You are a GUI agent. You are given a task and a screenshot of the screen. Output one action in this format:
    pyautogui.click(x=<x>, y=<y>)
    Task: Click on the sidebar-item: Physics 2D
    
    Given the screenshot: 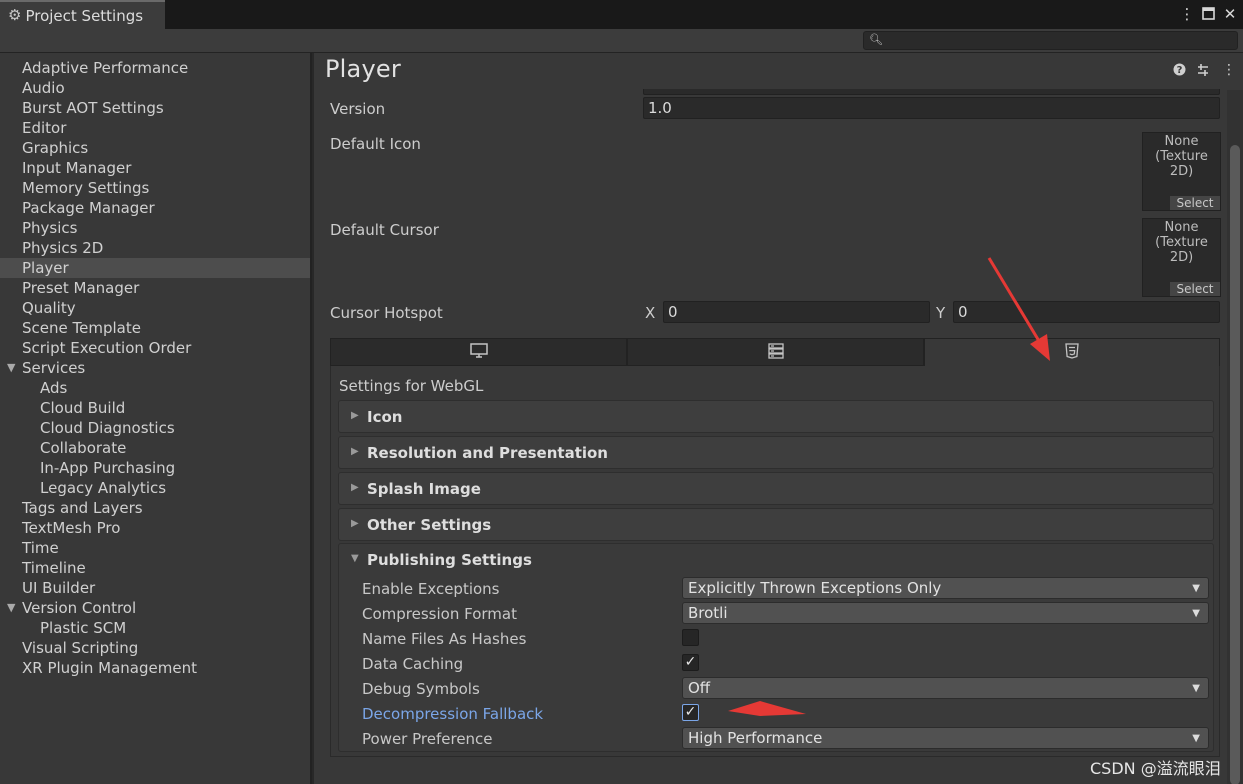 What is the action you would take?
    pyautogui.click(x=155, y=248)
    